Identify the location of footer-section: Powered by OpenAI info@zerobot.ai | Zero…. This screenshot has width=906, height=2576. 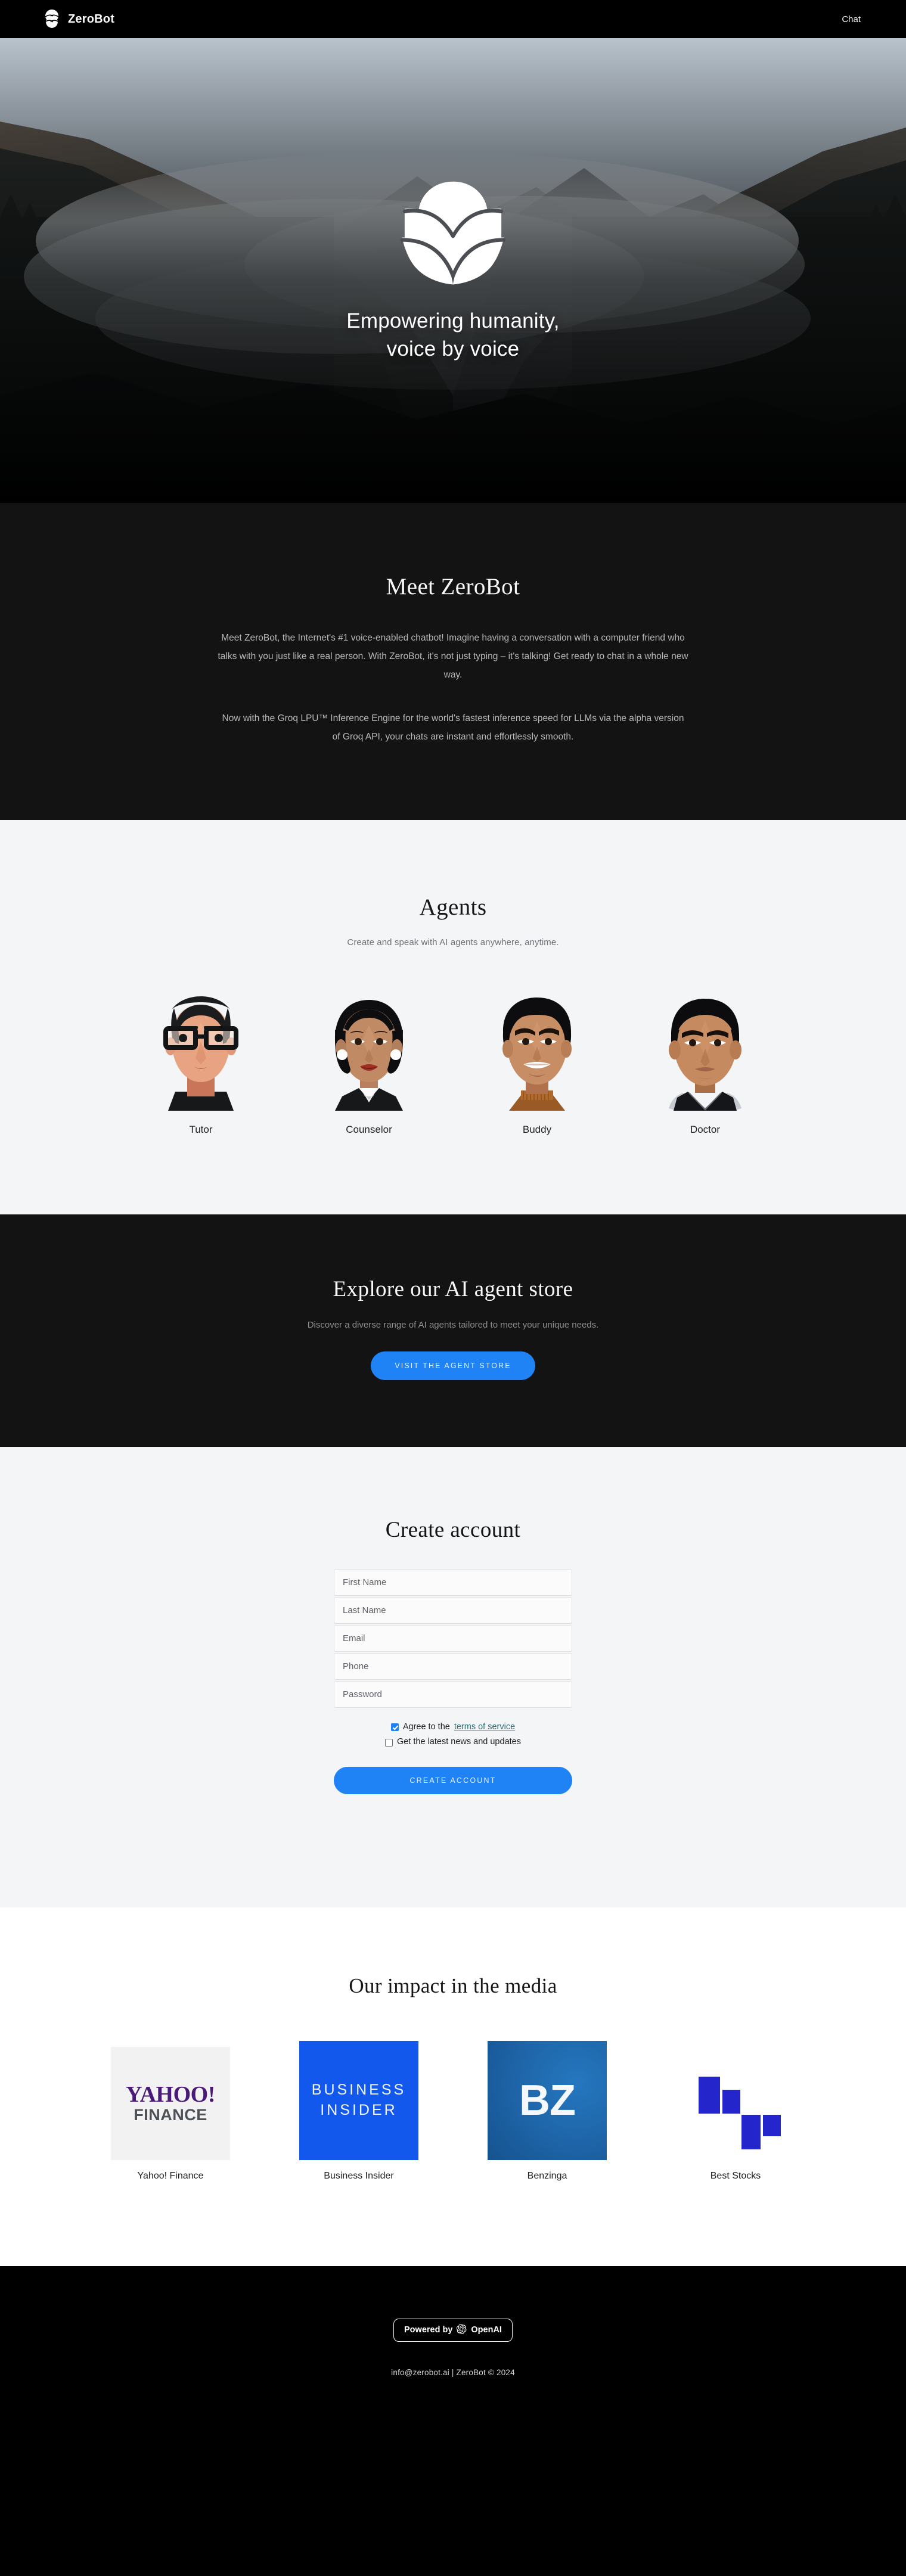
(453, 2350).